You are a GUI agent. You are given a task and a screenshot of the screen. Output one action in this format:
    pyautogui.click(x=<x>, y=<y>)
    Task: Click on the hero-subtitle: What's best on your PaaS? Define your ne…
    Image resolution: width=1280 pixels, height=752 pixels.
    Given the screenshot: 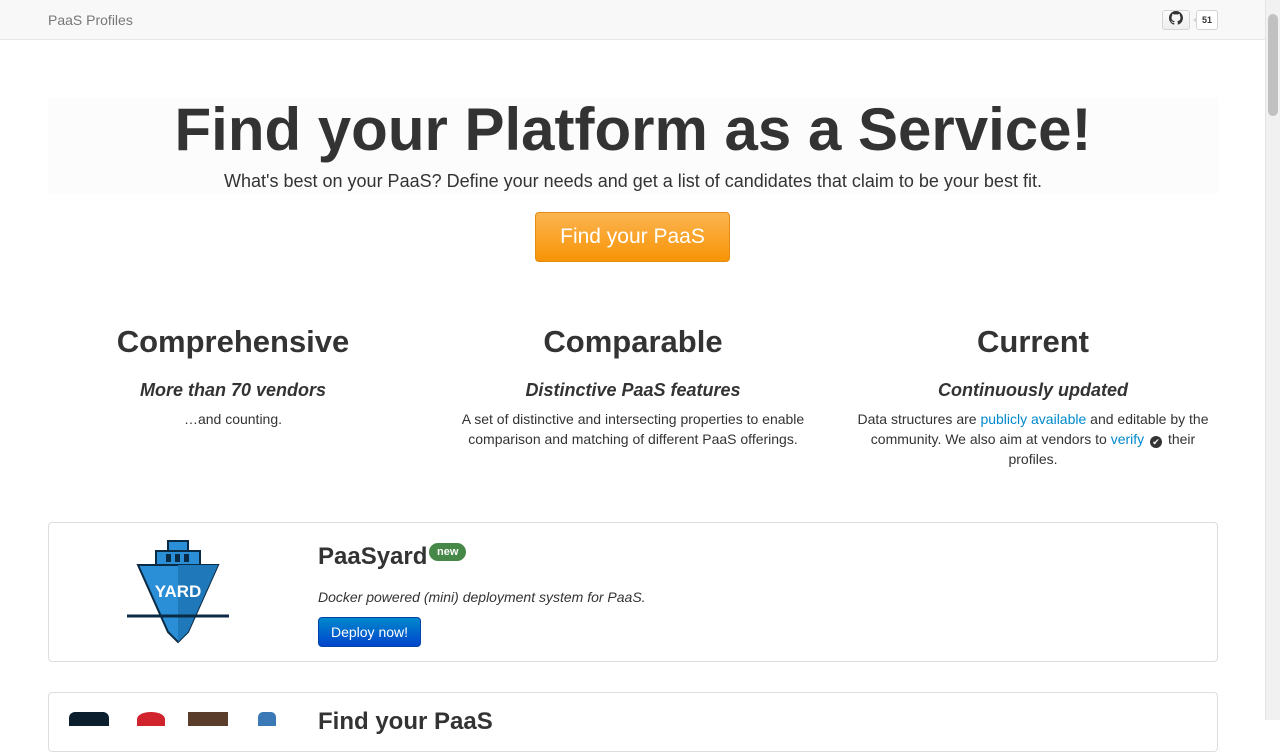 What is the action you would take?
    pyautogui.click(x=633, y=181)
    